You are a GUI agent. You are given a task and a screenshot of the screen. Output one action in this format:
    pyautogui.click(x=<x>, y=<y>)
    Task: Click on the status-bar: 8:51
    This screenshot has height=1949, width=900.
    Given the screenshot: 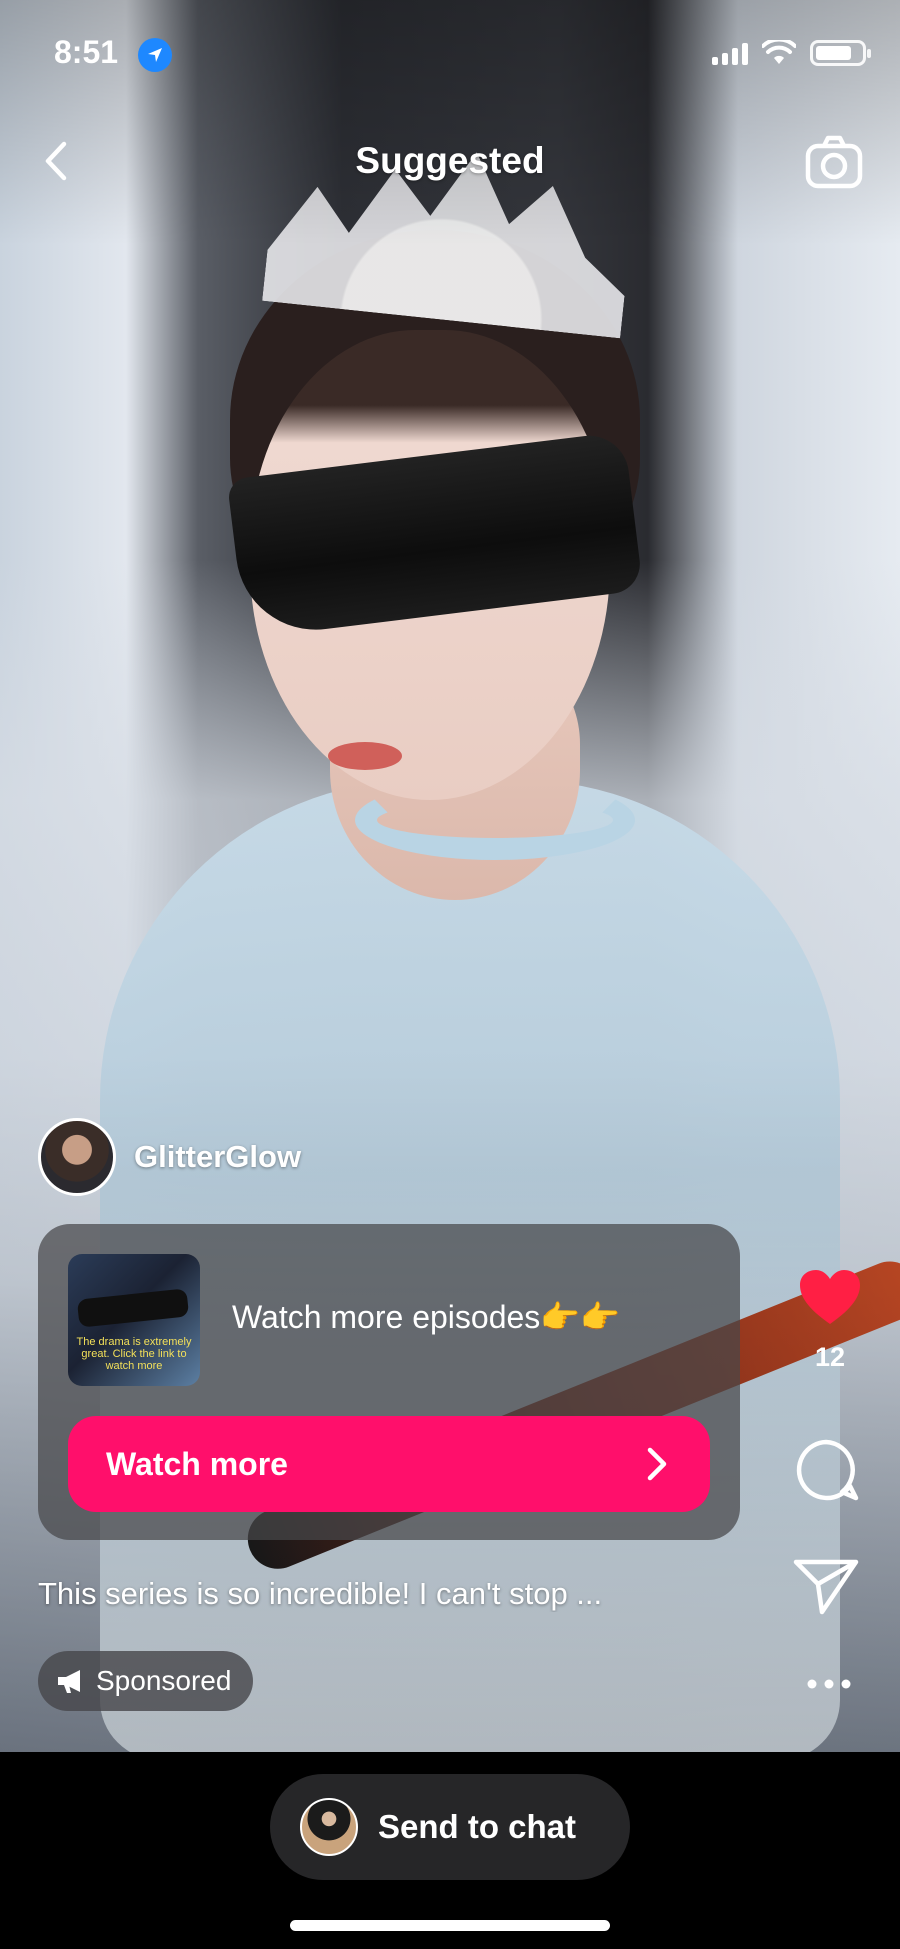 What is the action you would take?
    pyautogui.click(x=450, y=55)
    